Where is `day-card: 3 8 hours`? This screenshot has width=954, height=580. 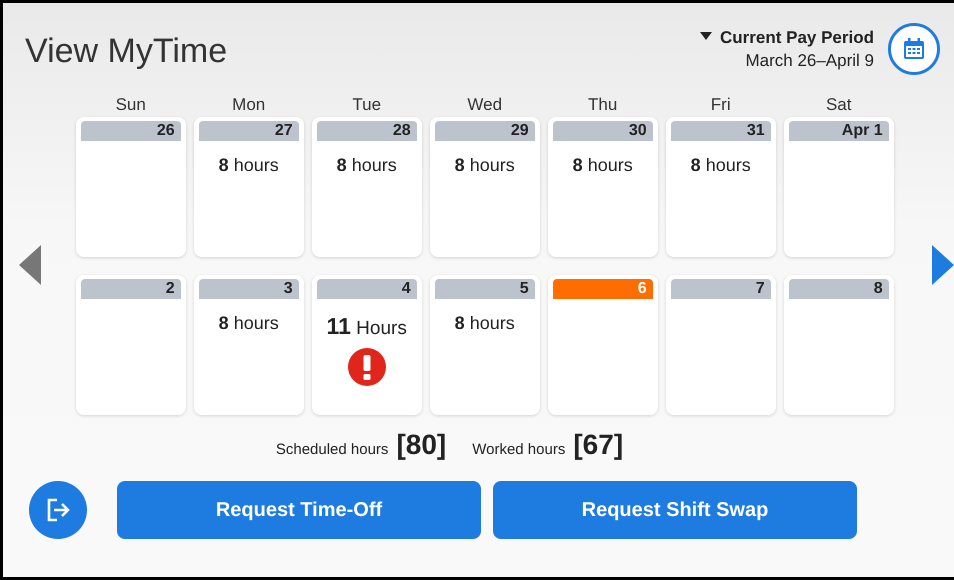 day-card: 3 8 hours is located at coordinates (249, 345).